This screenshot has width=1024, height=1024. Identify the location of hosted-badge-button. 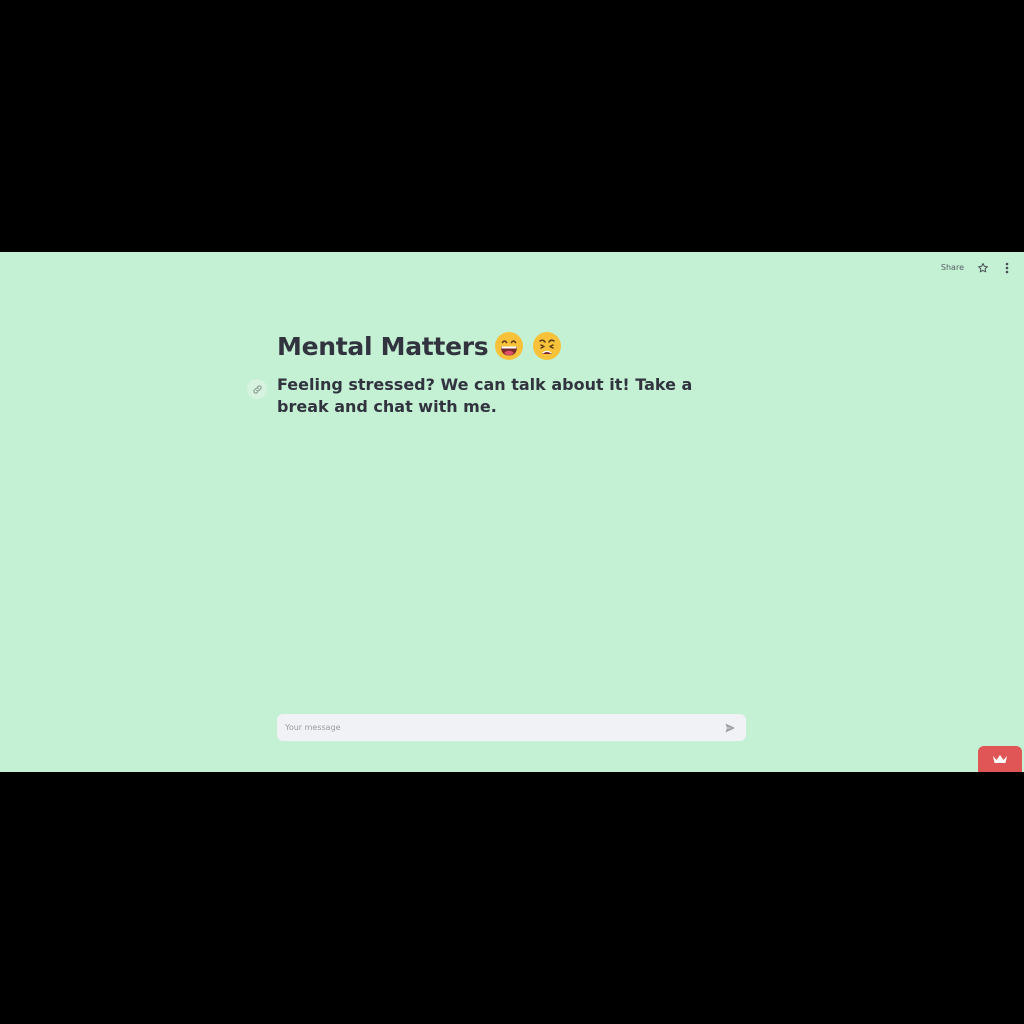
(1000, 759).